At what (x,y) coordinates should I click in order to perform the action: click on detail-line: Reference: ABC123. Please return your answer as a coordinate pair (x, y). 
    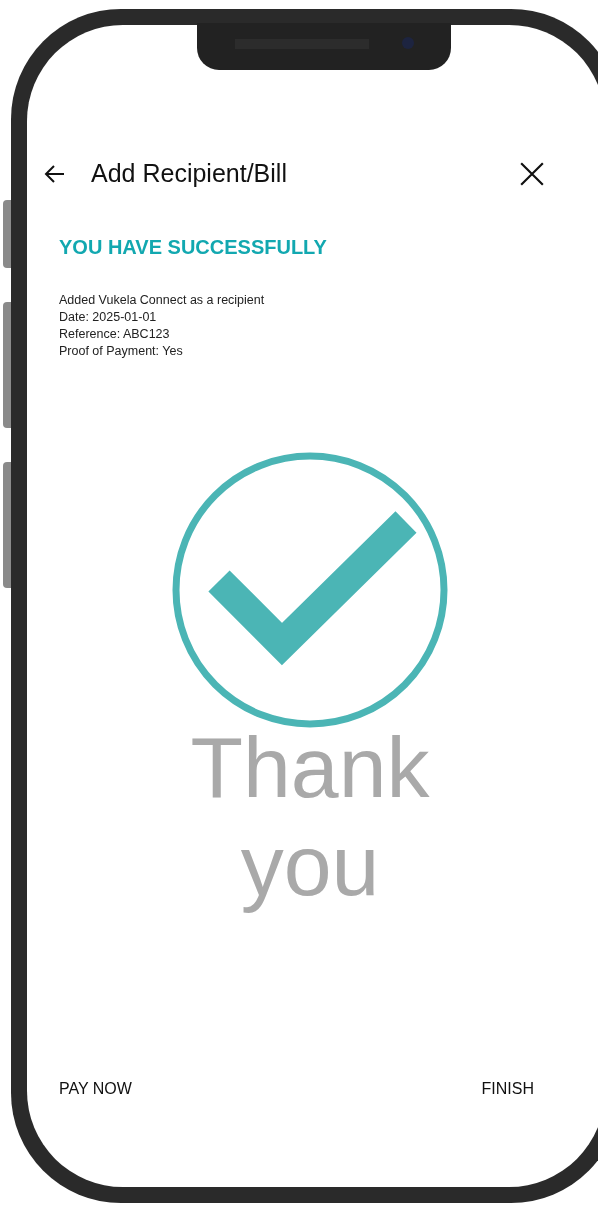
    Looking at the image, I should click on (115, 334).